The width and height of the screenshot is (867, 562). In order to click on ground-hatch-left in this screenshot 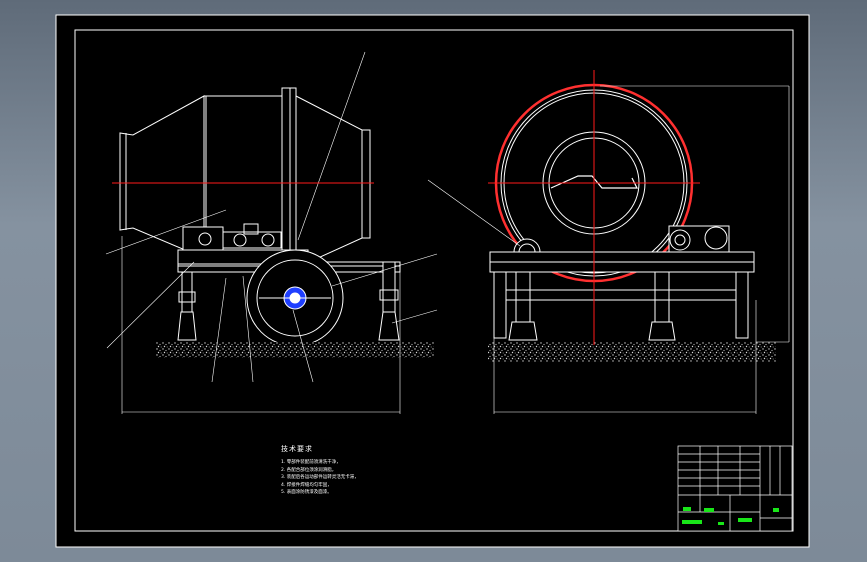, I will do `click(295, 350)`.